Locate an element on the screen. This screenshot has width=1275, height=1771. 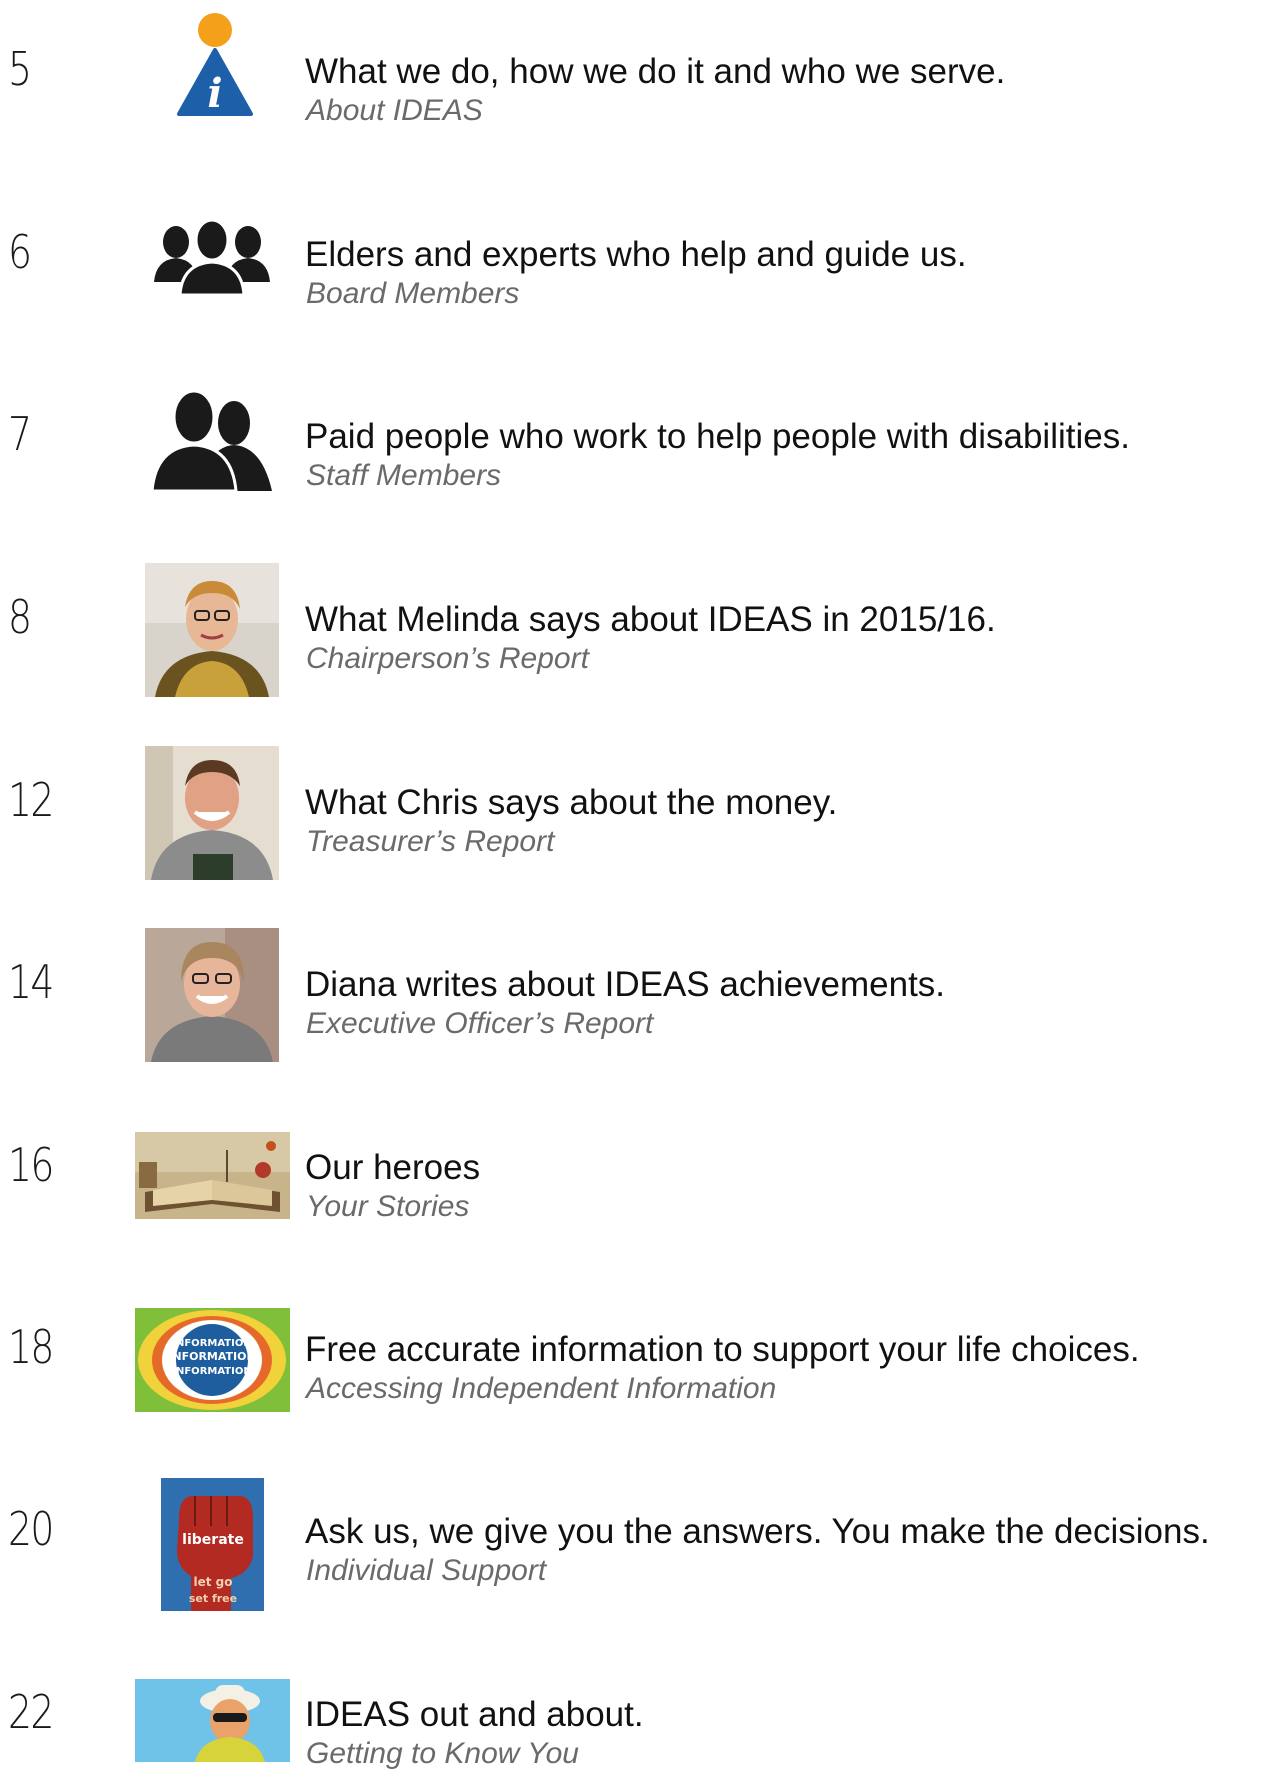
storybook-photo is located at coordinates (212, 1175).